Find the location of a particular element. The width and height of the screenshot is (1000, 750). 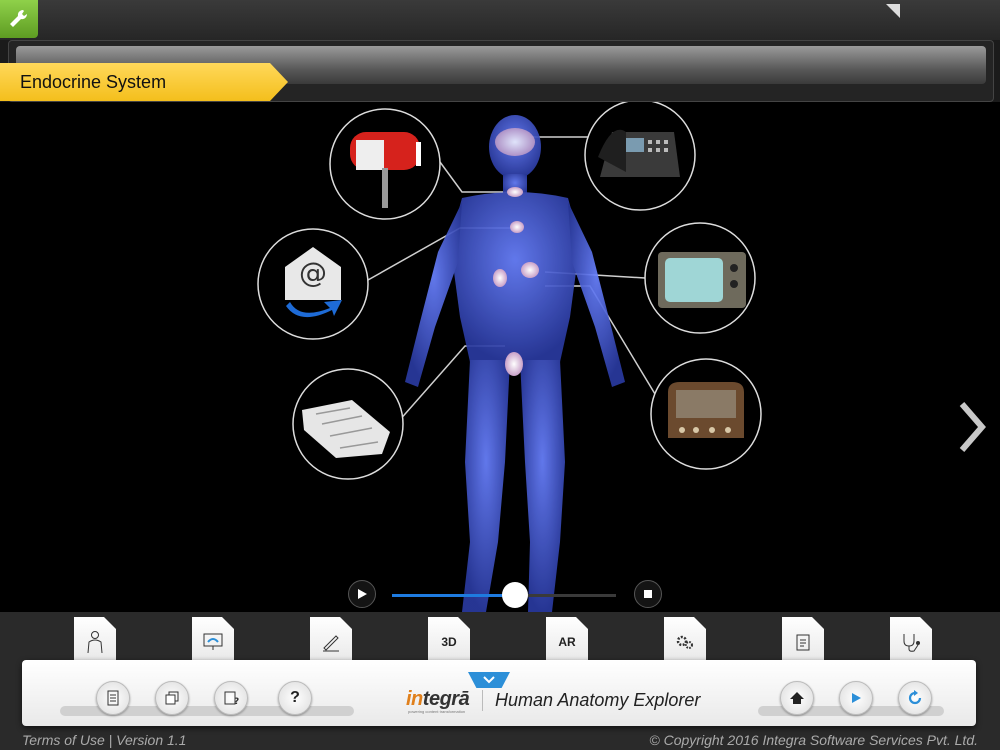

refresh-icon is located at coordinates (915, 697).